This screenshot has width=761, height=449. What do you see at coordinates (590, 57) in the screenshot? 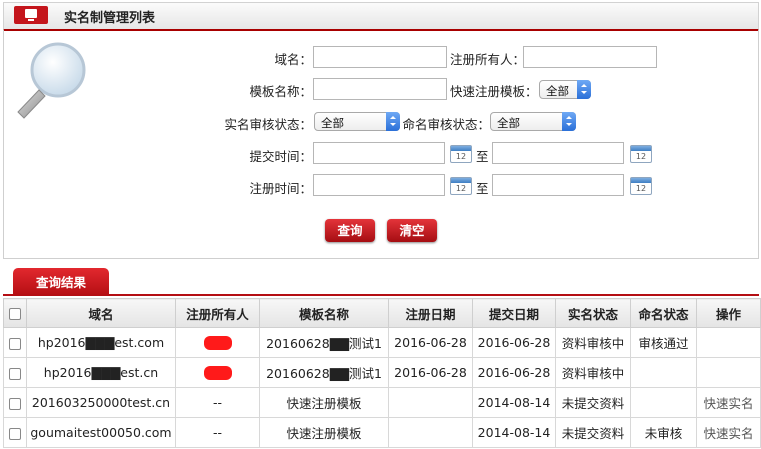
I see `owner-input` at bounding box center [590, 57].